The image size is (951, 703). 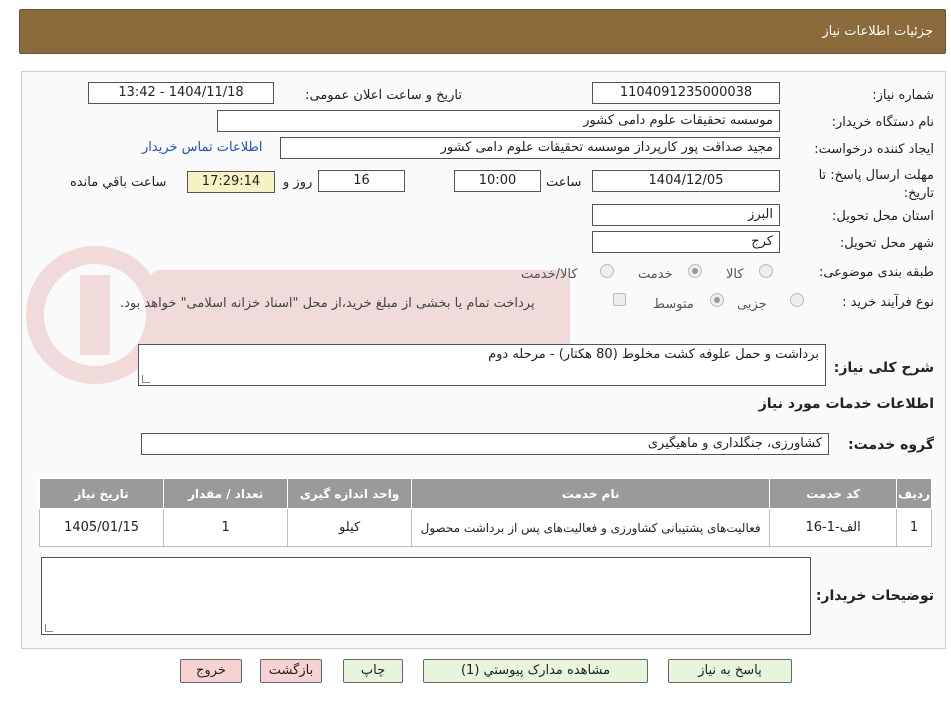 What do you see at coordinates (874, 149) in the screenshot?
I see `requester-label: ایجاد کننده درخواست:` at bounding box center [874, 149].